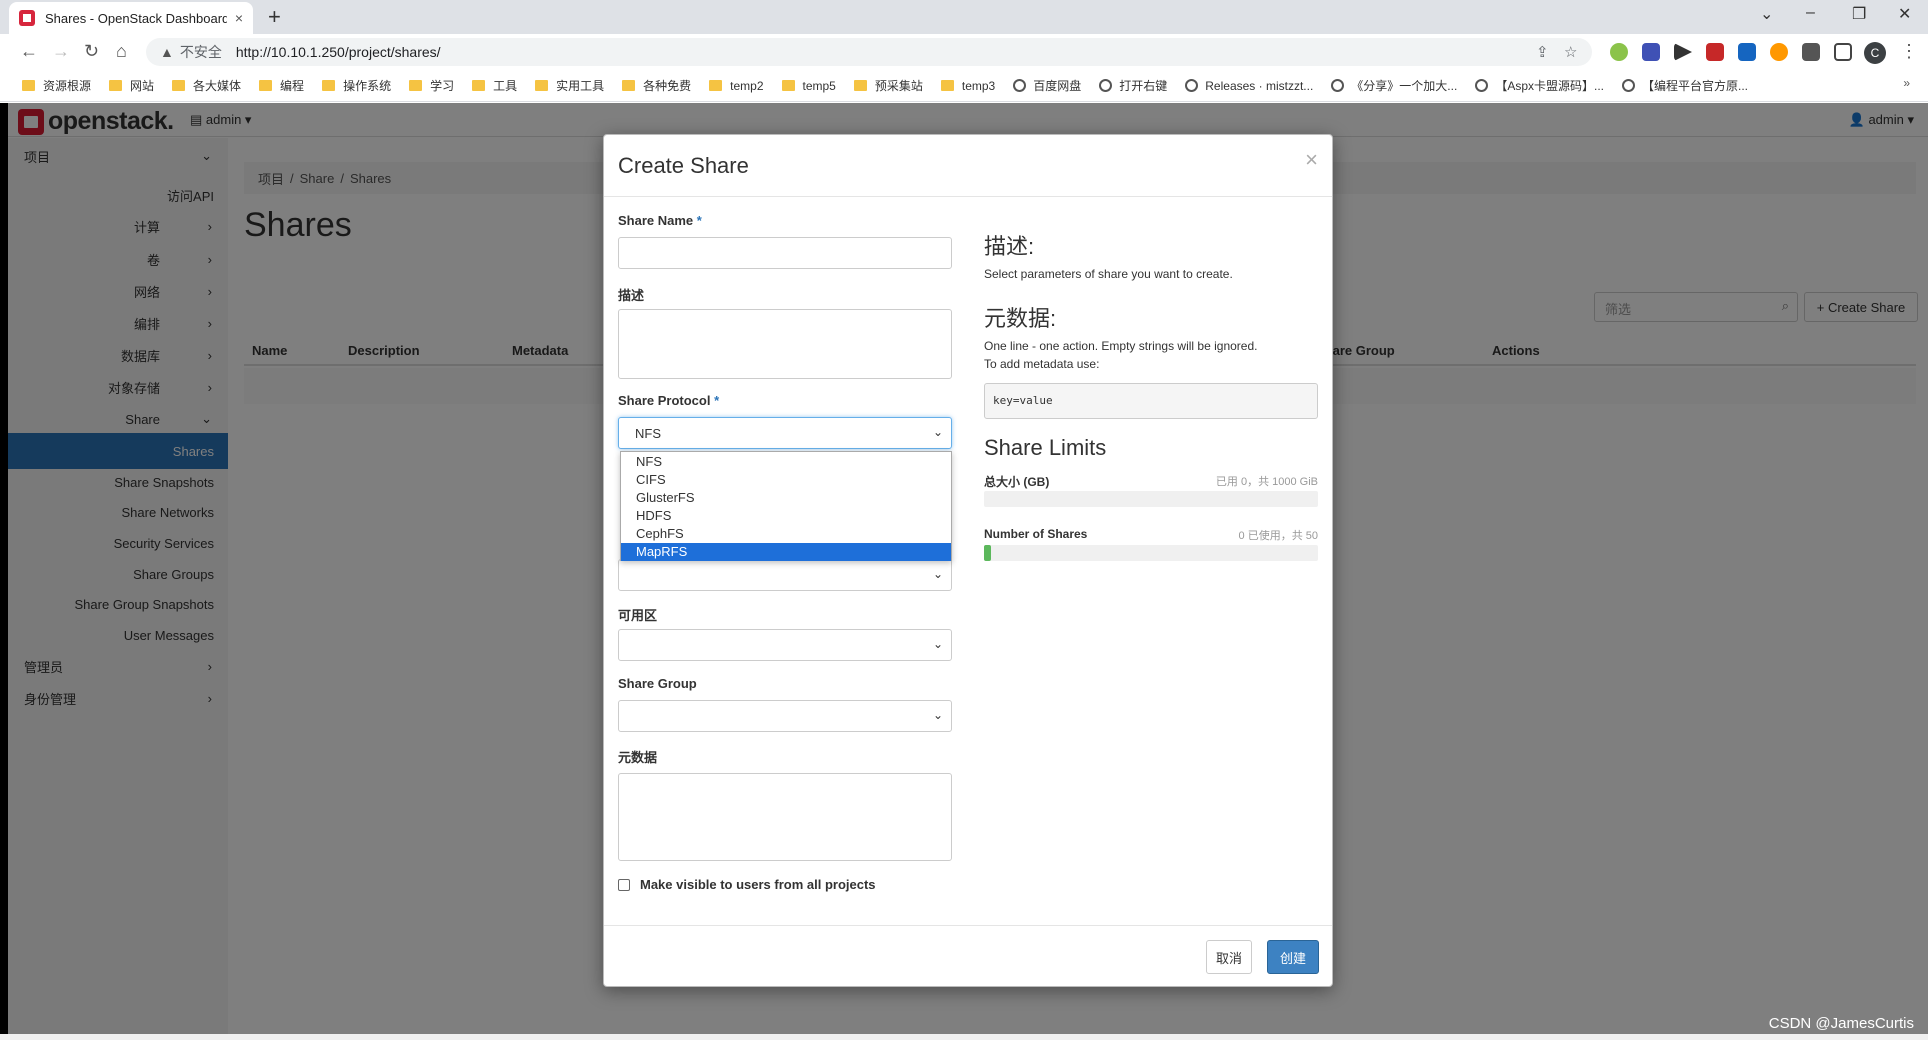 The image size is (1928, 1040). What do you see at coordinates (638, 615) in the screenshot?
I see `availability-zone-label: 可用区` at bounding box center [638, 615].